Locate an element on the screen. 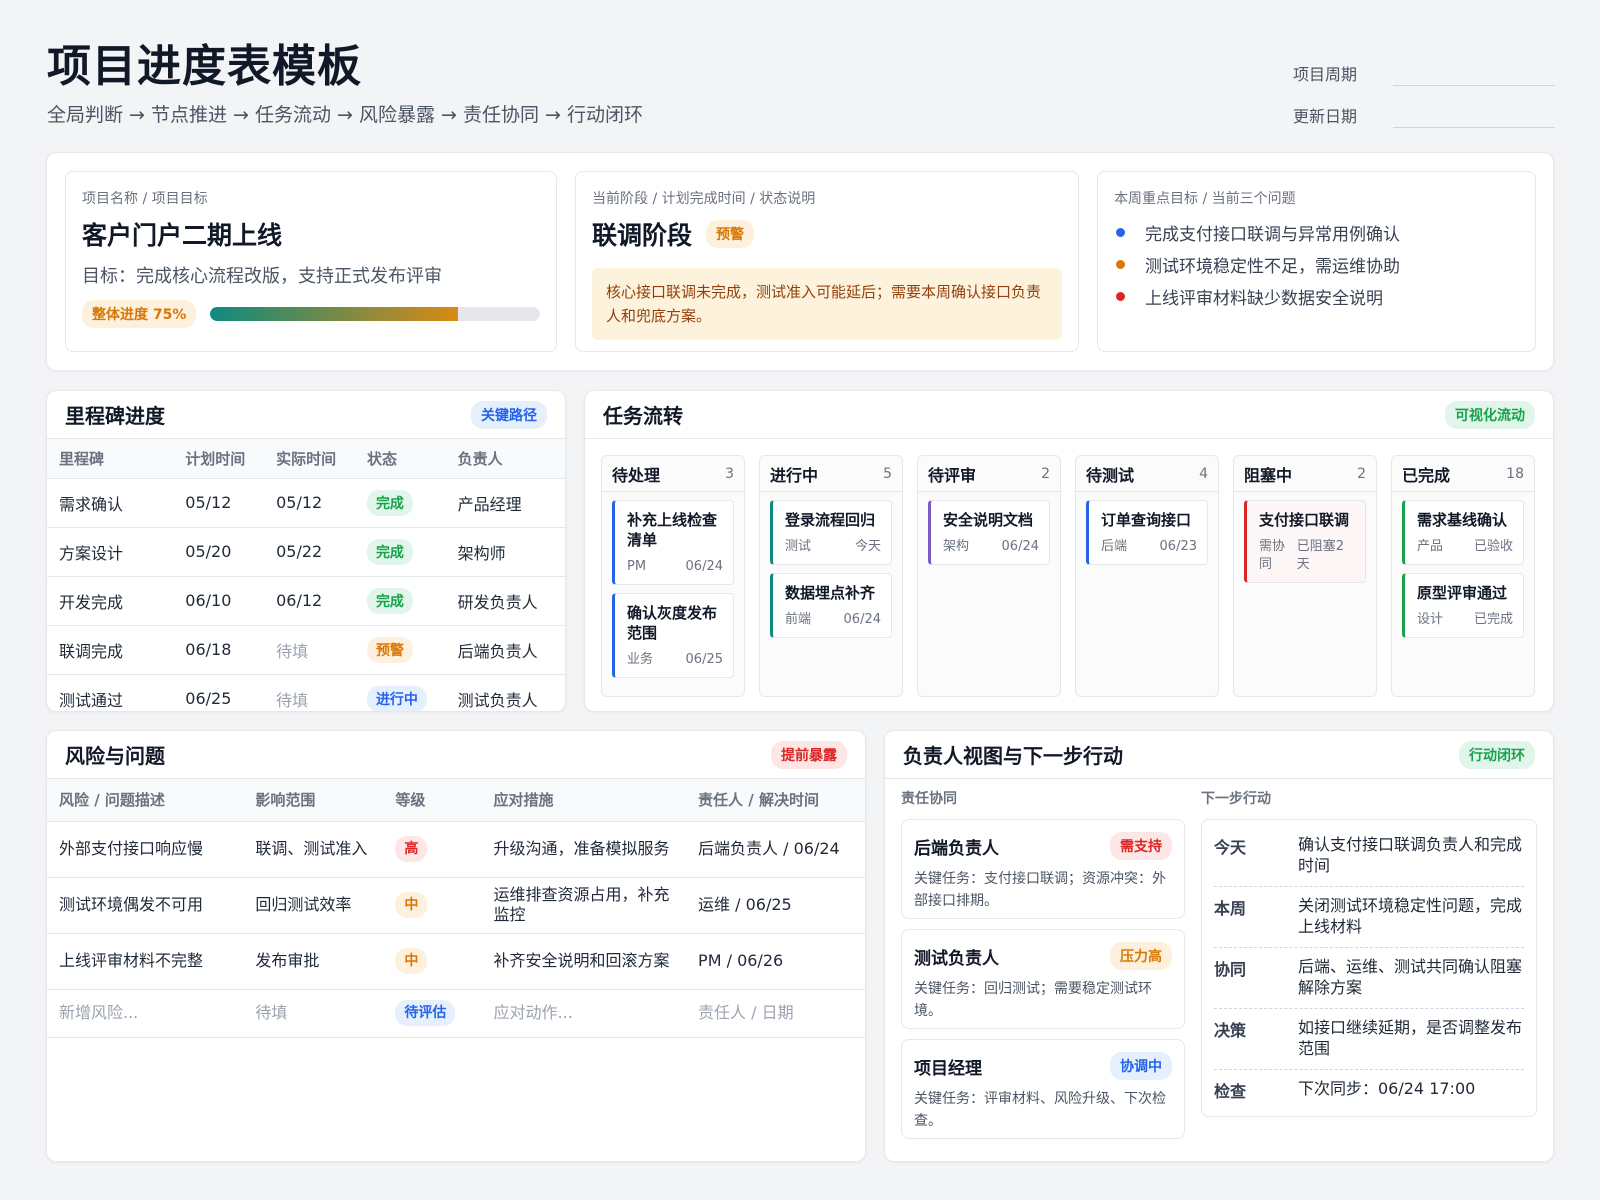  task-card: 补充上线检查清单 PM 06/24 is located at coordinates (673, 542).